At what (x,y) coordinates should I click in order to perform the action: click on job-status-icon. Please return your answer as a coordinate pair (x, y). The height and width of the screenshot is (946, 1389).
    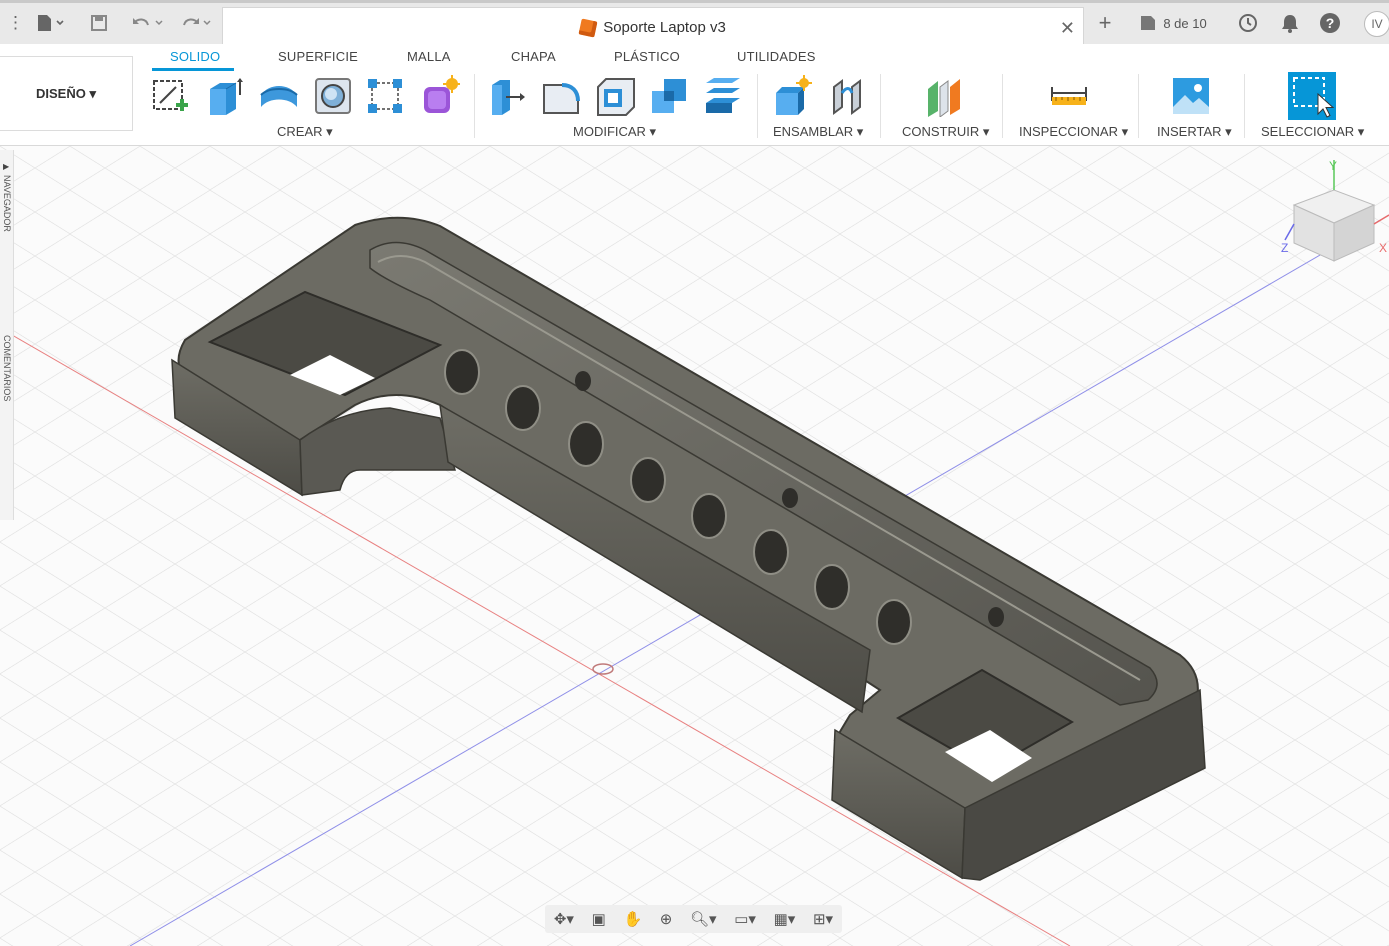
    Looking at the image, I should click on (1248, 23).